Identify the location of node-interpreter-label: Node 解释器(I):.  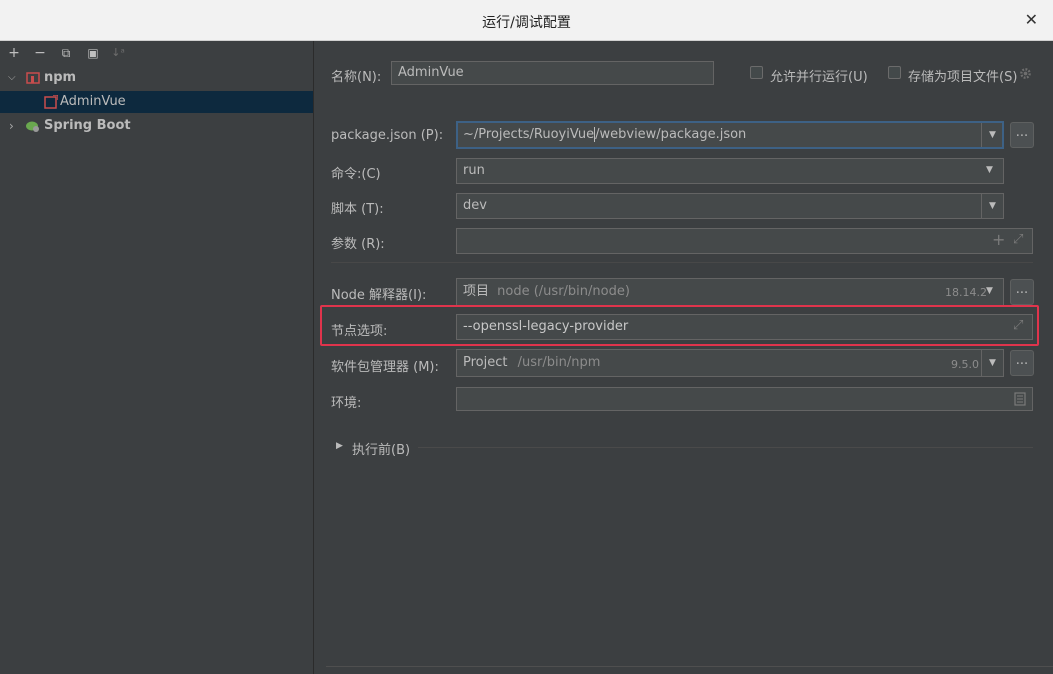
(379, 295).